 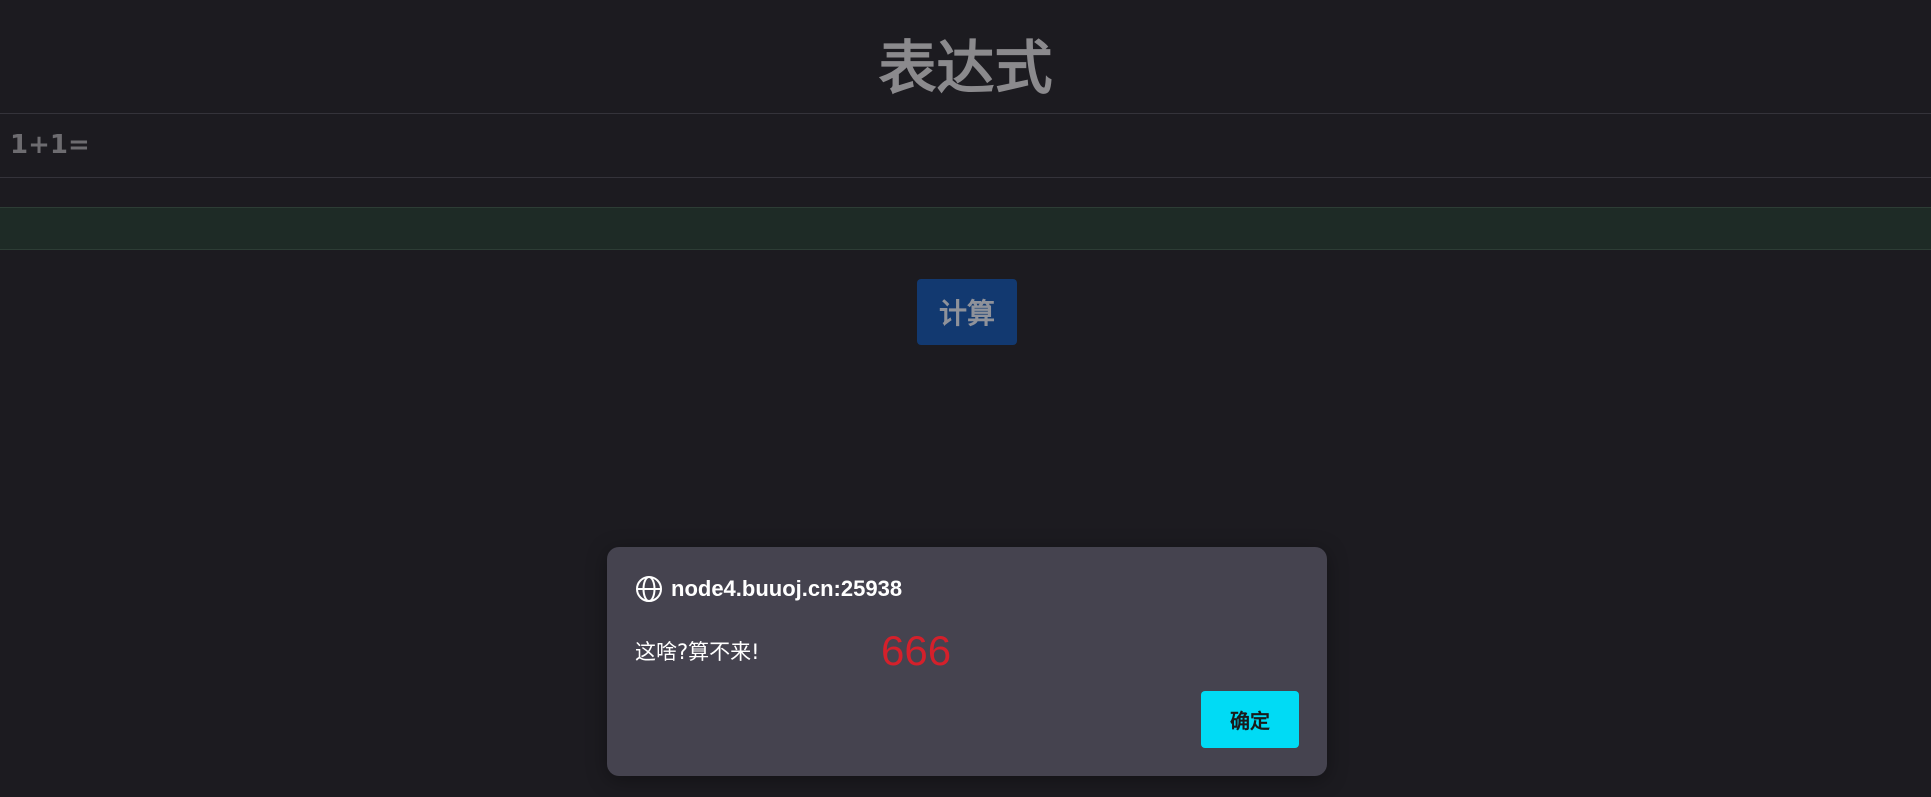 What do you see at coordinates (697, 652) in the screenshot?
I see `alert-message: 这啥?算不来!` at bounding box center [697, 652].